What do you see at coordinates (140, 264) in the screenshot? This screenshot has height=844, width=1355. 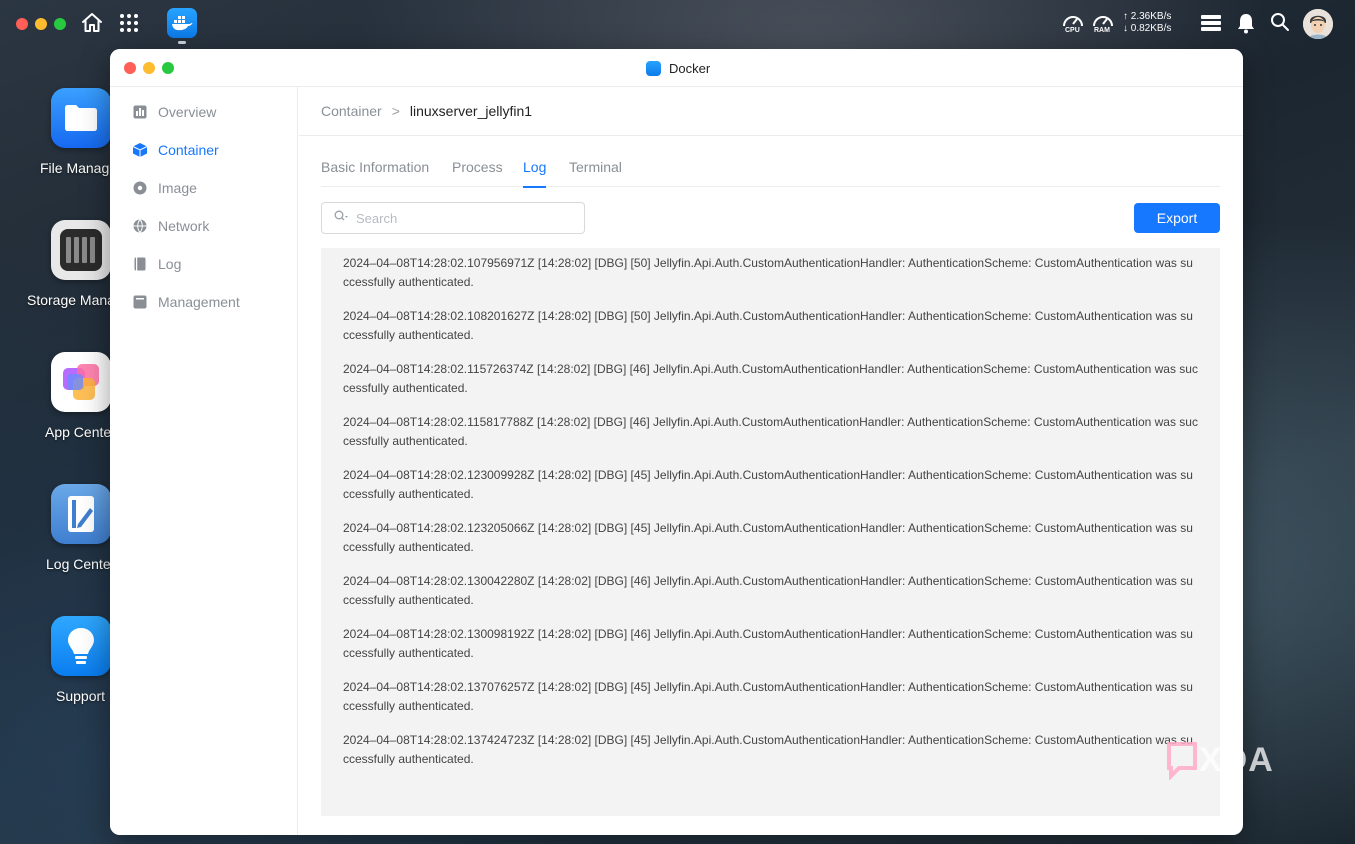 I see `book-icon` at bounding box center [140, 264].